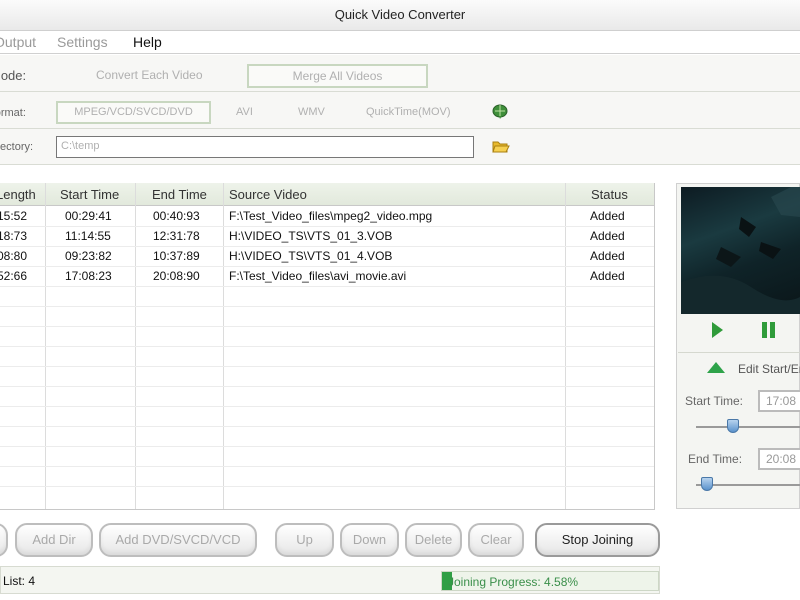  I want to click on column-length: Length, so click(18, 194).